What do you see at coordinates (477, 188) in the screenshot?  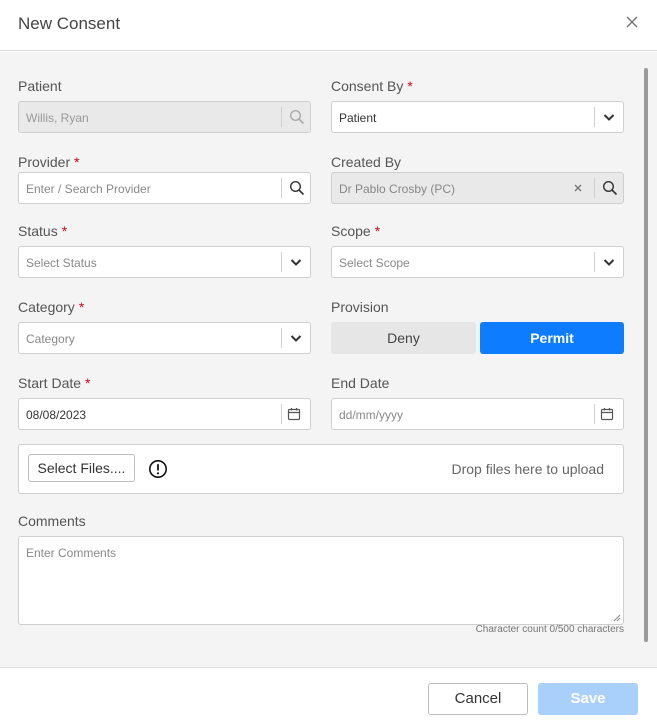 I see `created-by-field: Dr Pablo Crosby (PC)` at bounding box center [477, 188].